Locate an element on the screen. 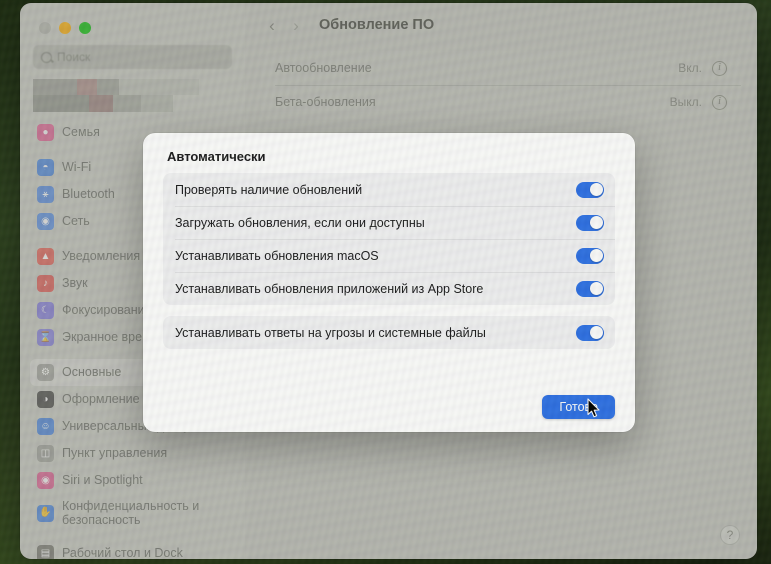  toggle-install-macos-updates is located at coordinates (590, 255).